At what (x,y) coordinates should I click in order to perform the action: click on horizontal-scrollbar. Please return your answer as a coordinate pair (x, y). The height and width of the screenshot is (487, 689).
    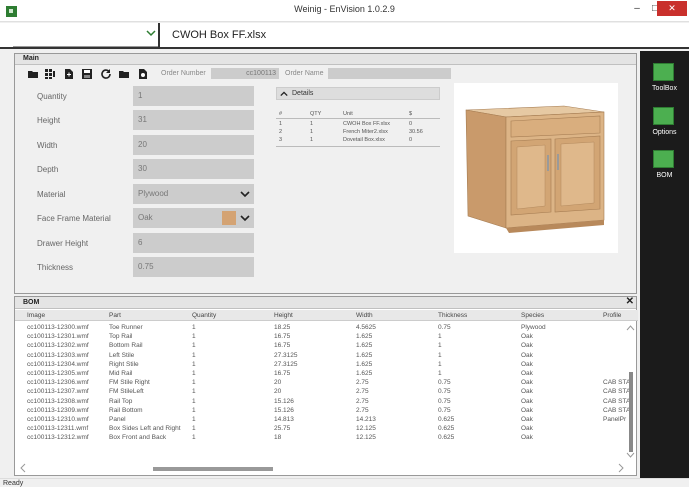
    Looking at the image, I should click on (320, 468).